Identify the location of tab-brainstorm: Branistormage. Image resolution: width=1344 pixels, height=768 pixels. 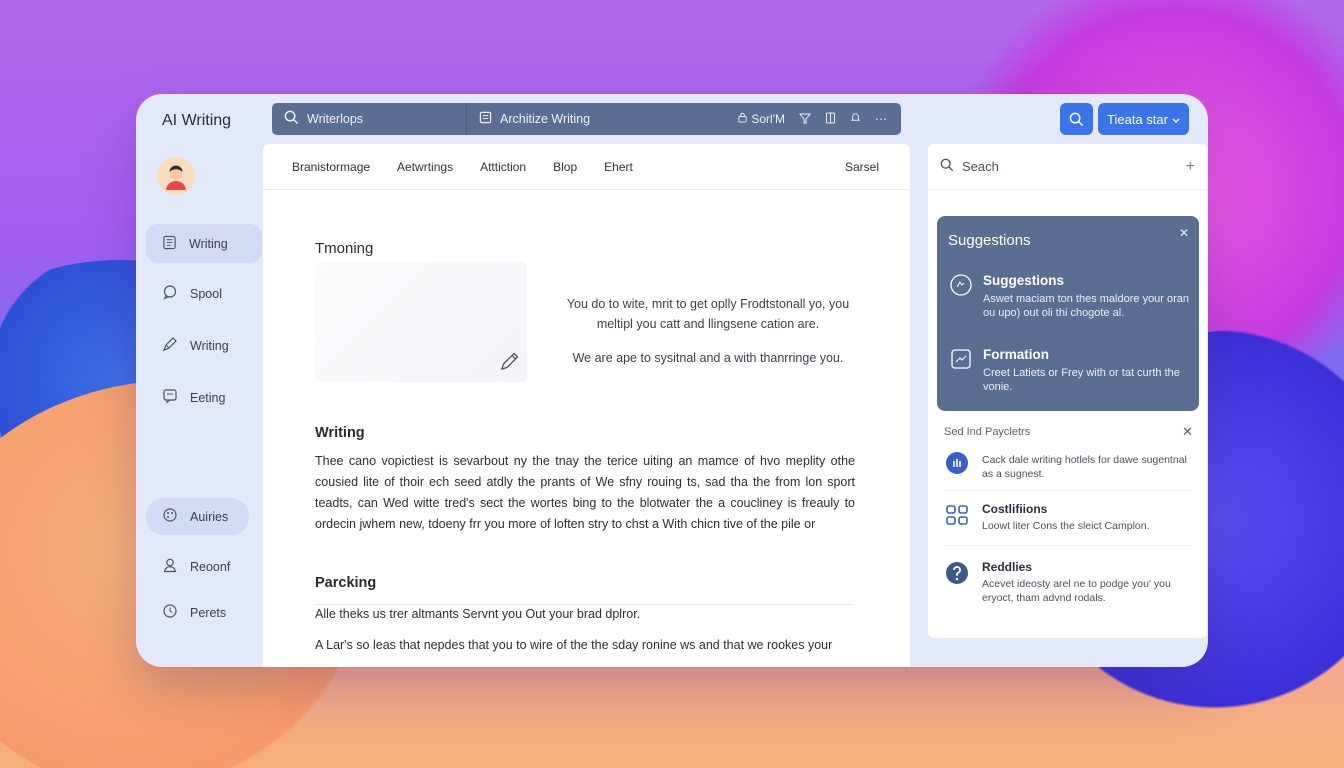
(331, 167).